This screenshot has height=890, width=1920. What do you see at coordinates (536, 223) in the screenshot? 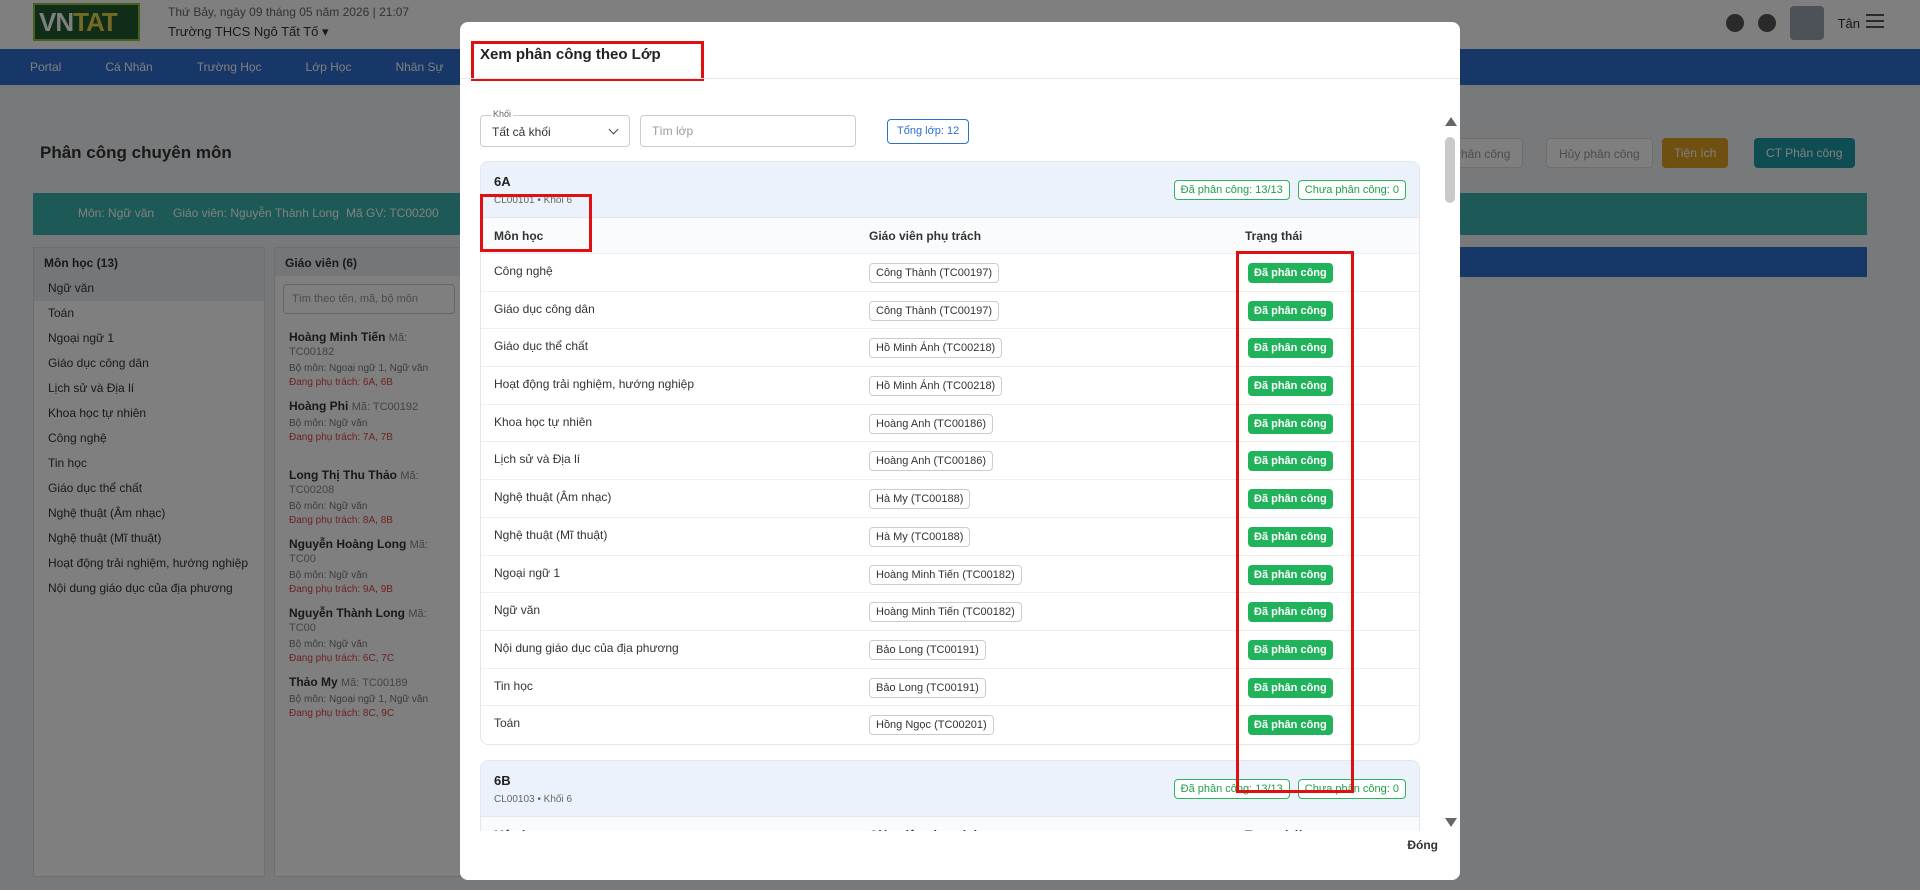
I see `highlight-box-class` at bounding box center [536, 223].